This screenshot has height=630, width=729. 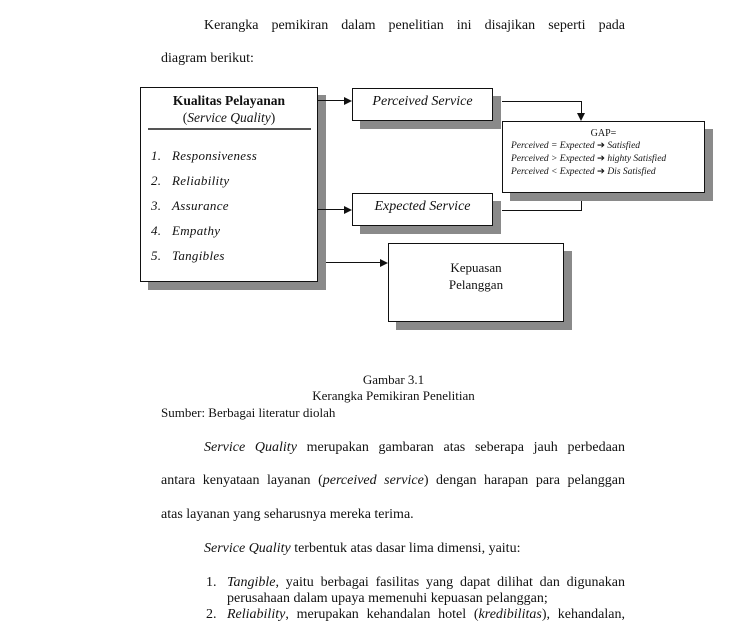 I want to click on paren-close: ), so click(x=273, y=117).